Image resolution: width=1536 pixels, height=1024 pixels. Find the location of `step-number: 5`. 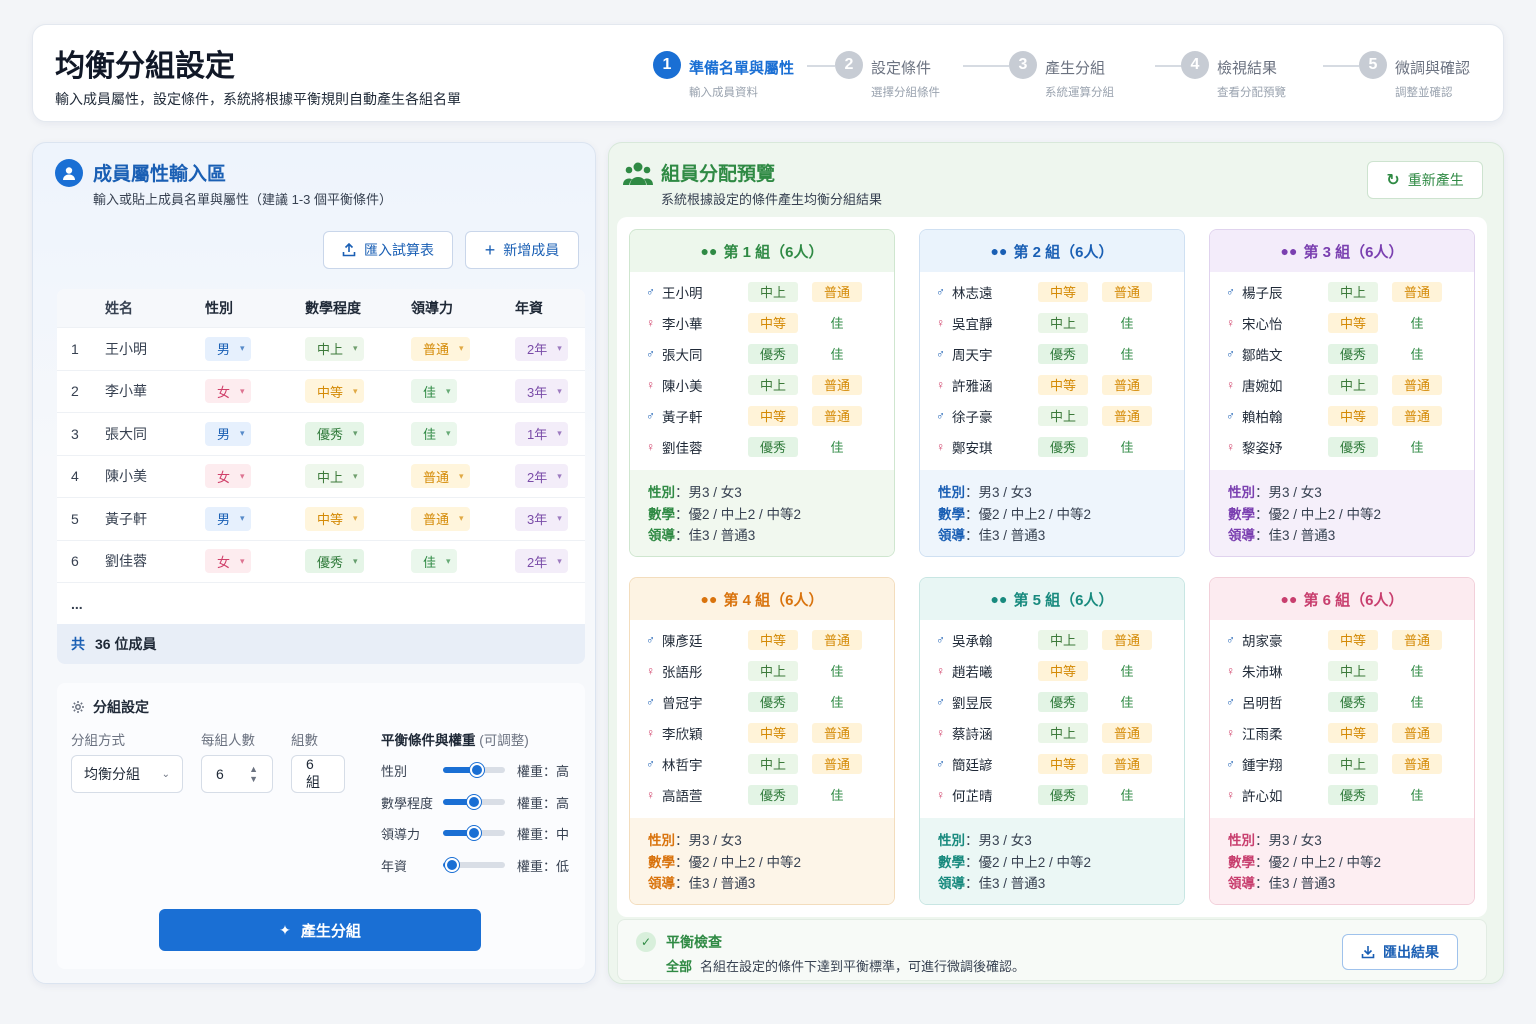

step-number: 5 is located at coordinates (1373, 65).